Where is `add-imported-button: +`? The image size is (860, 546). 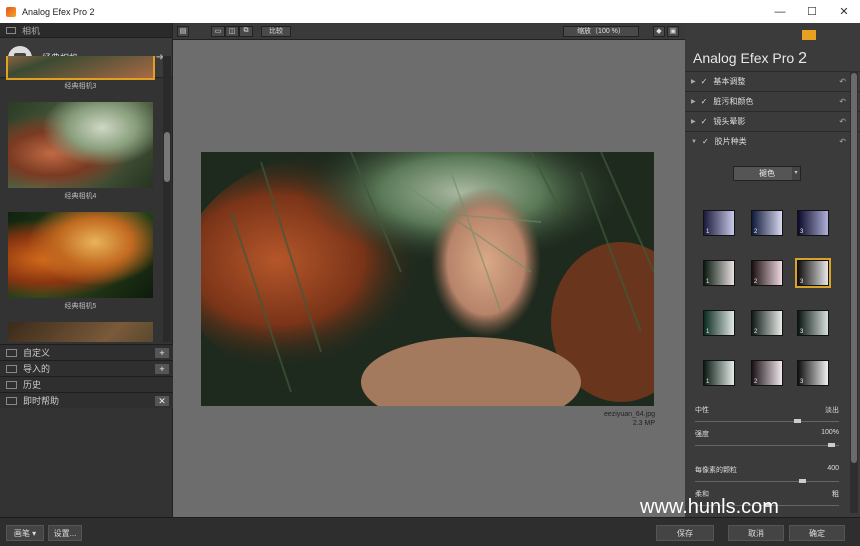
add-imported-button: + is located at coordinates (162, 368).